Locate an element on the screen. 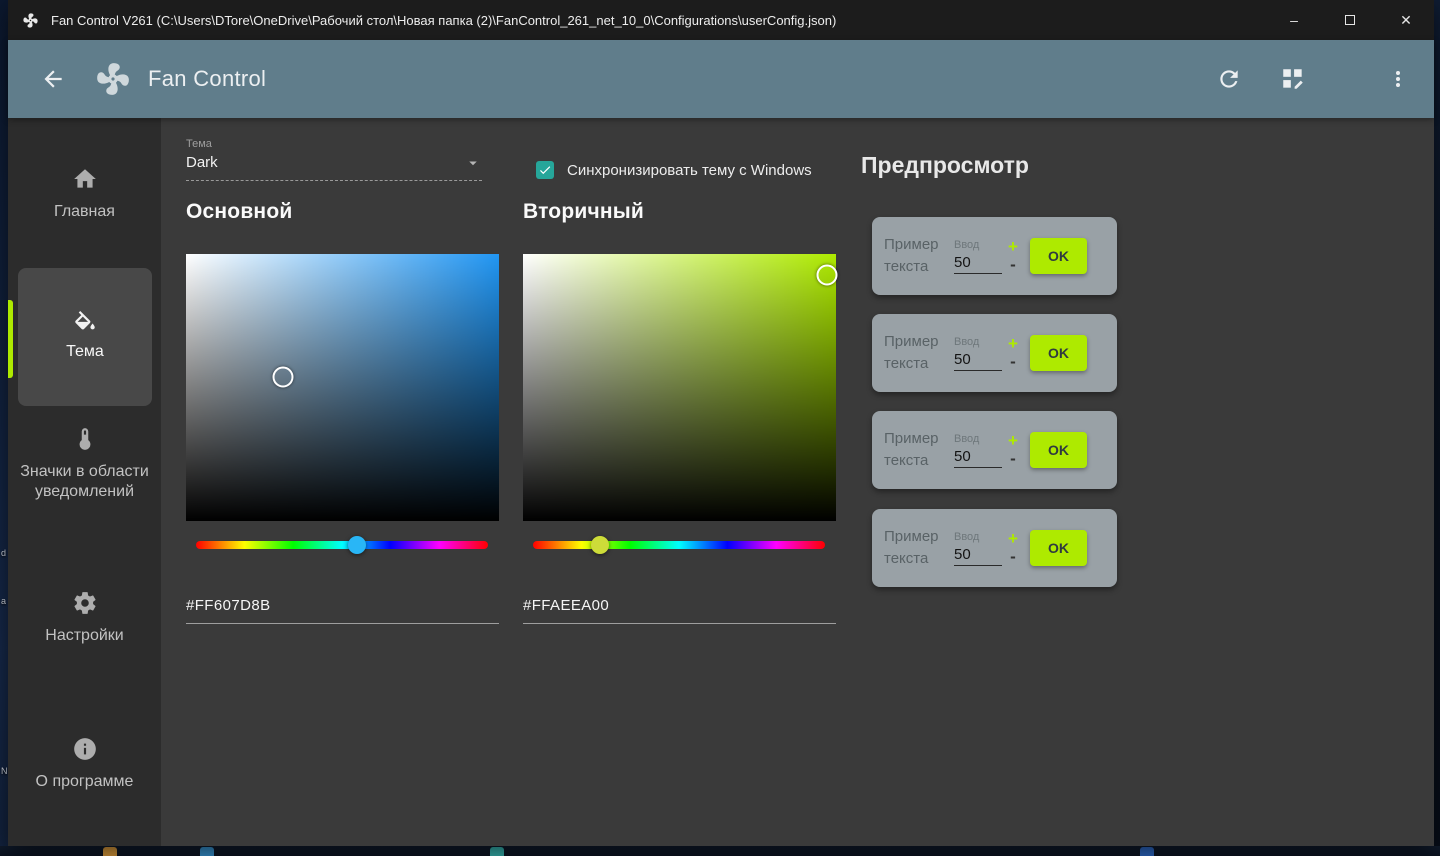 Image resolution: width=1440 pixels, height=856 pixels. app-title: Fan Control is located at coordinates (207, 78).